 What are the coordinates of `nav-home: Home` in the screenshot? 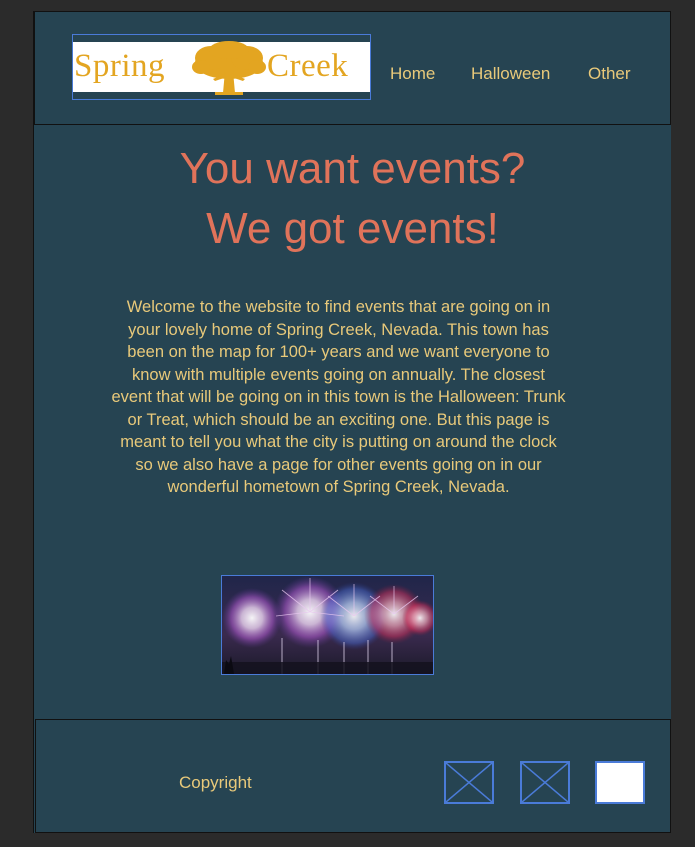 It's located at (412, 74).